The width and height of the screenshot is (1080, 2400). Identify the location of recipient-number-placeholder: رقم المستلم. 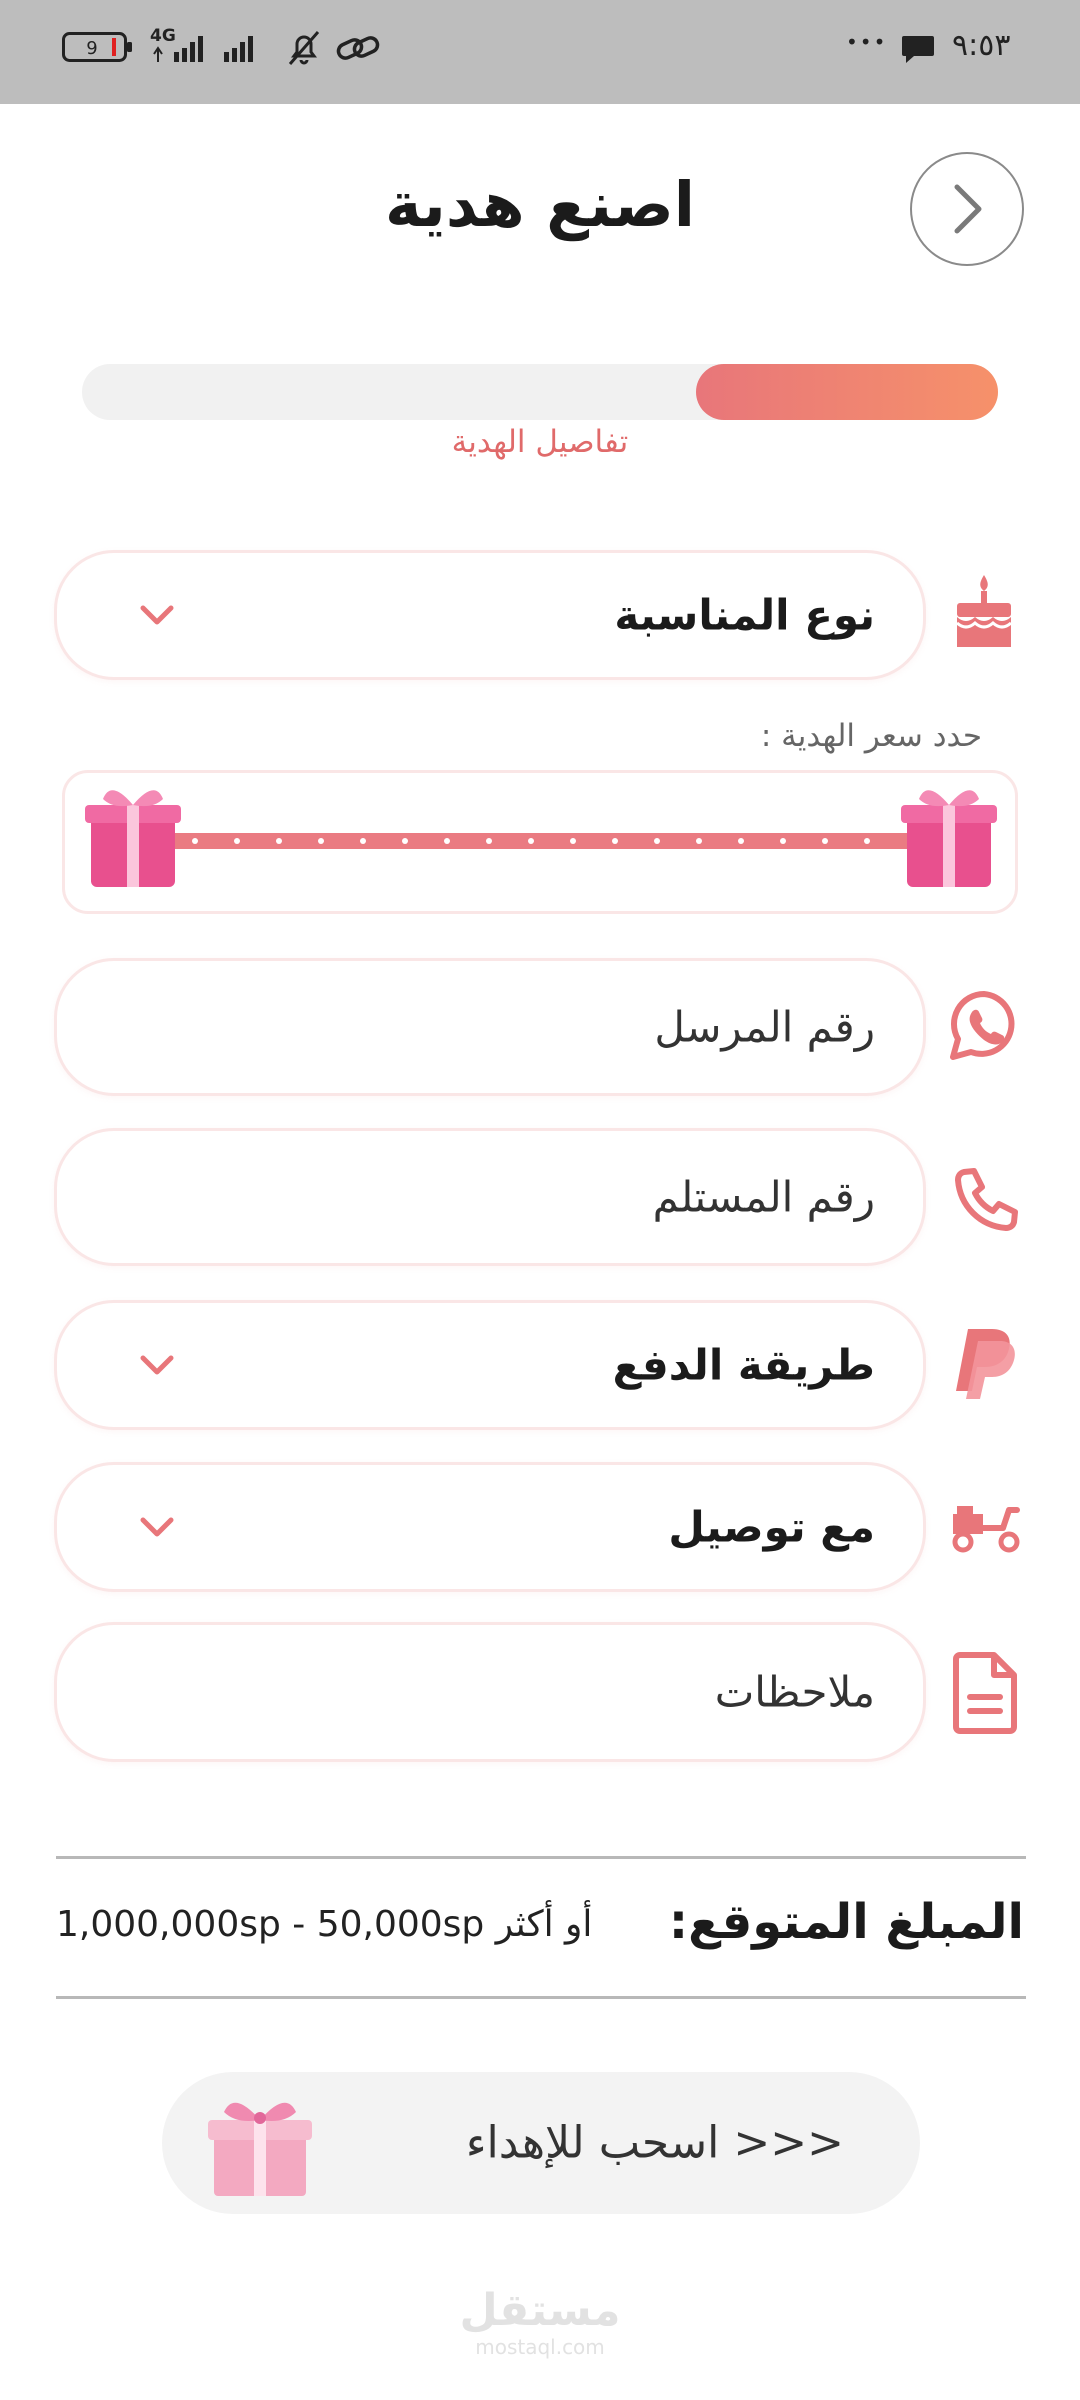
(763, 1197).